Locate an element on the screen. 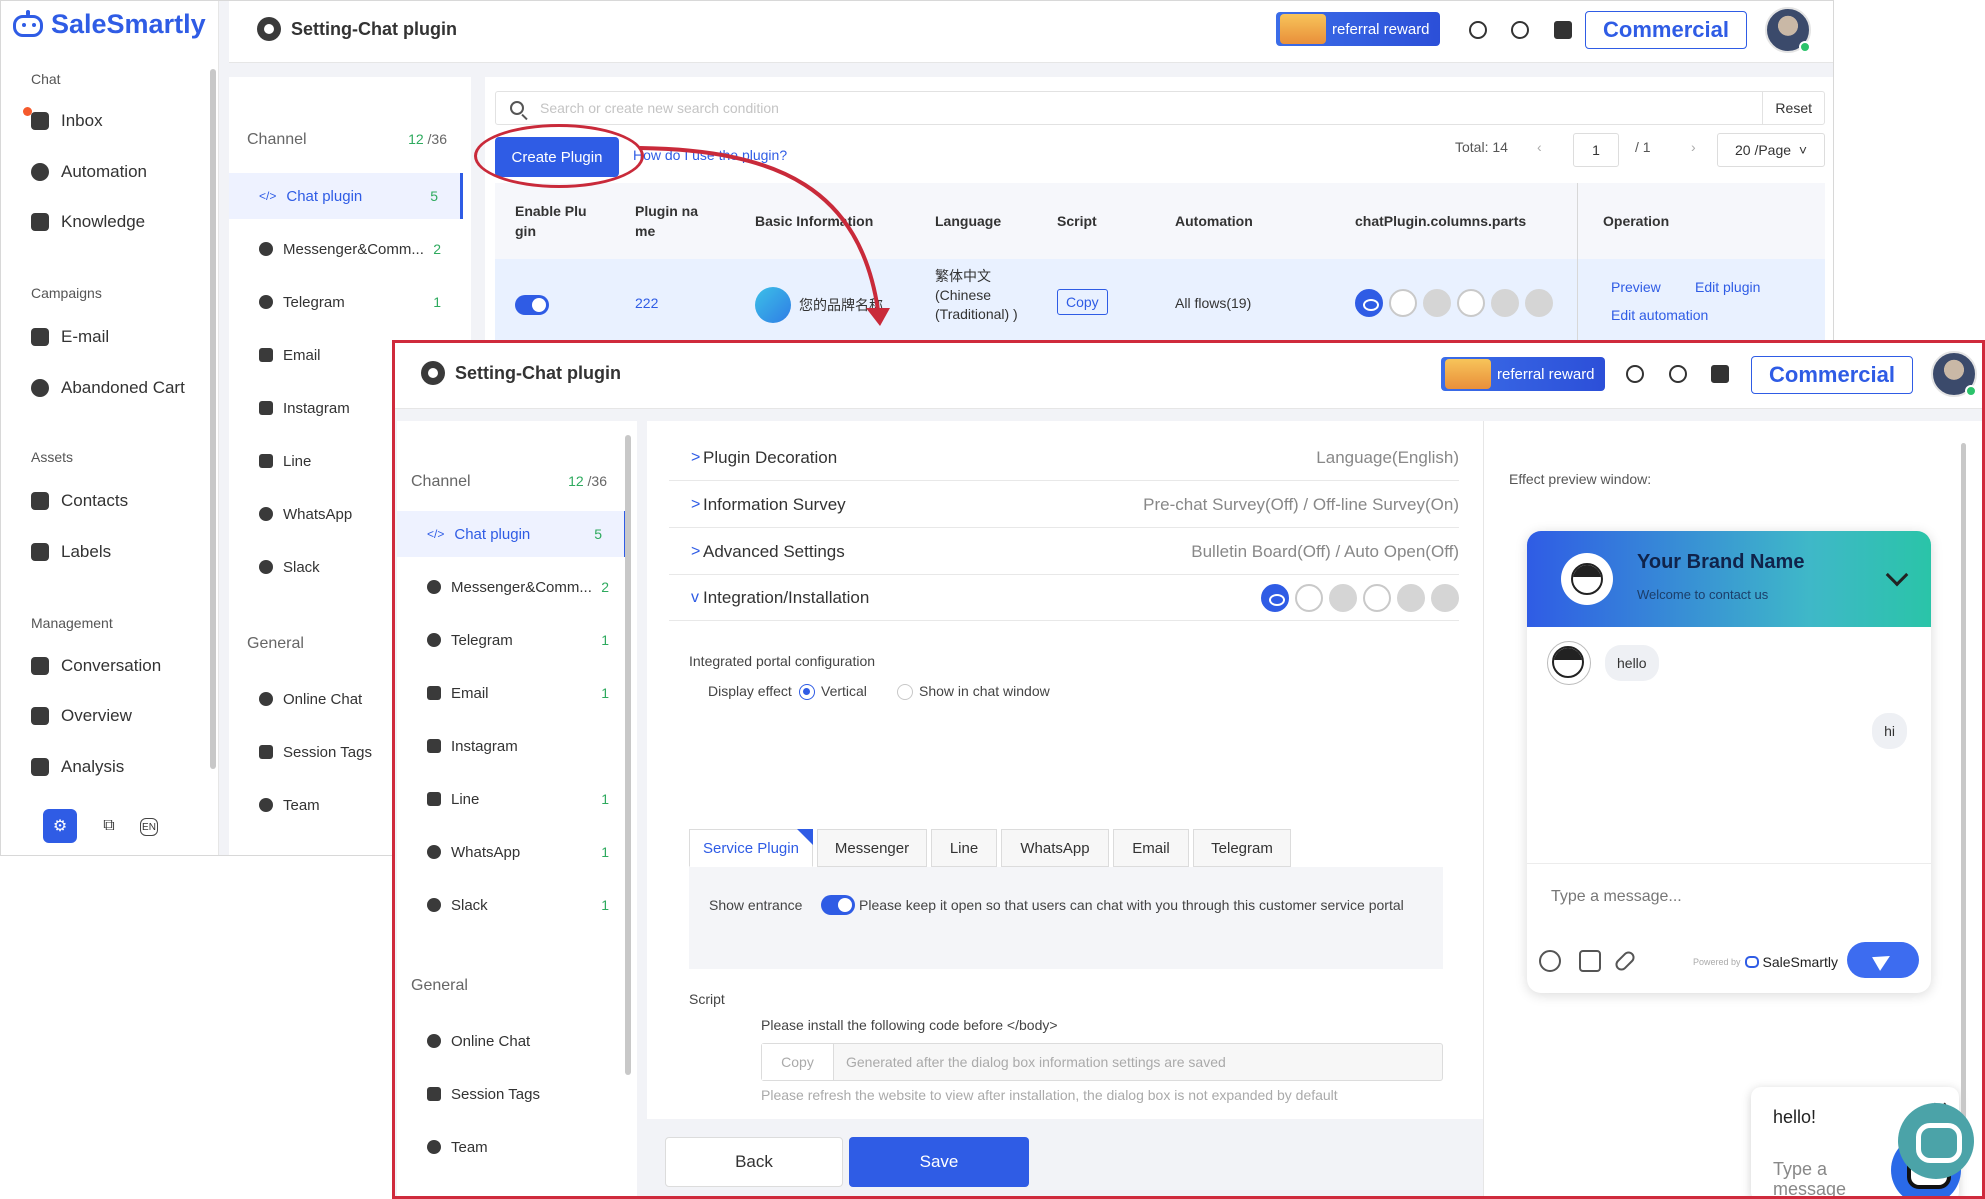  widget-input-area: Type a message... Powered by SaleSmartly is located at coordinates (1729, 928).